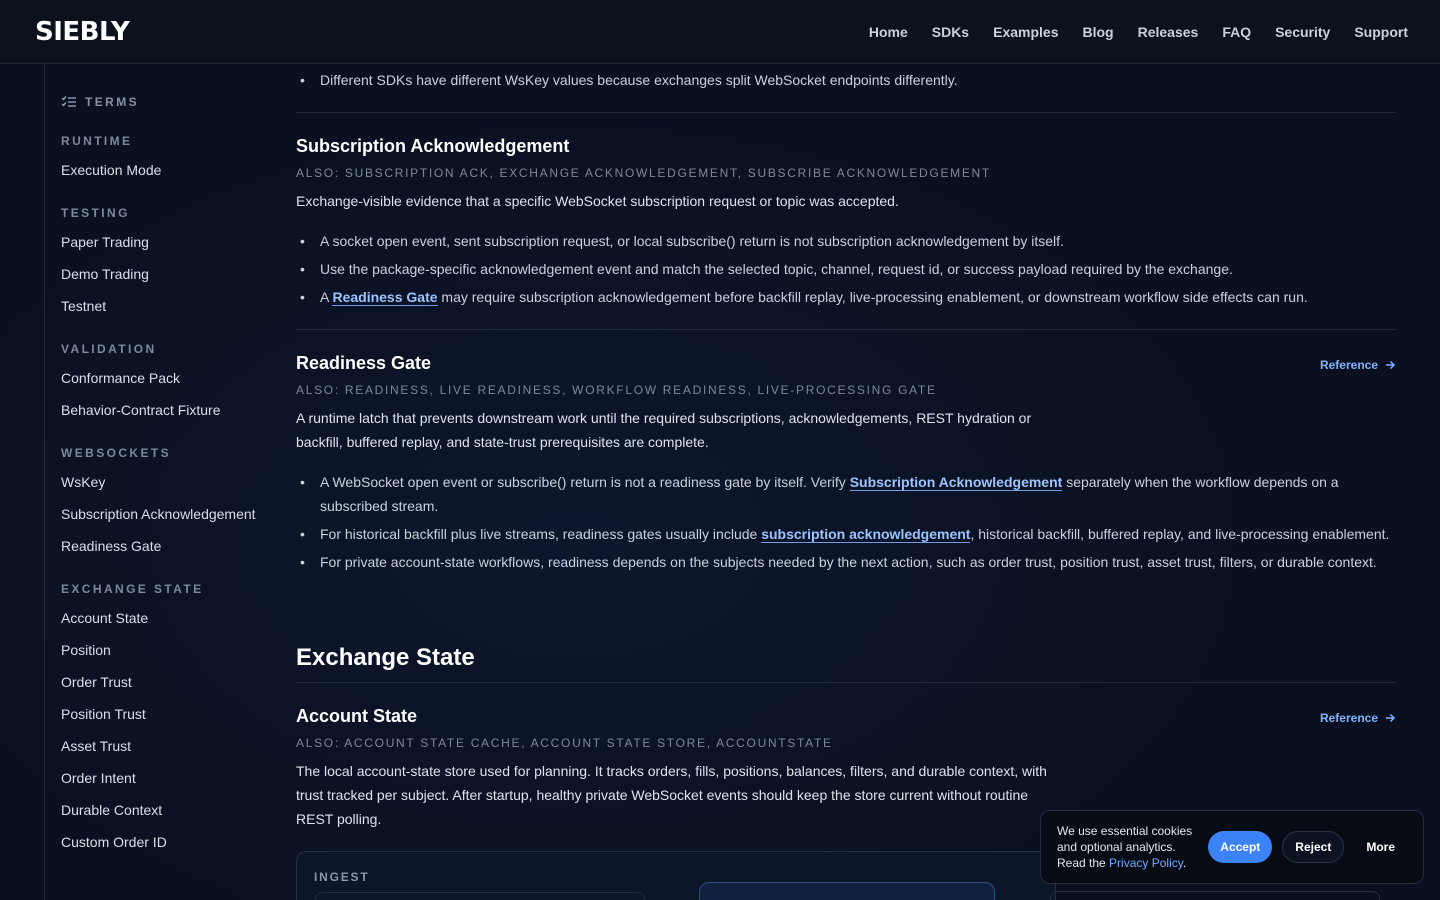 The image size is (1440, 900). What do you see at coordinates (167, 816) in the screenshot?
I see `sidebar-item-durable-context: Durable Context` at bounding box center [167, 816].